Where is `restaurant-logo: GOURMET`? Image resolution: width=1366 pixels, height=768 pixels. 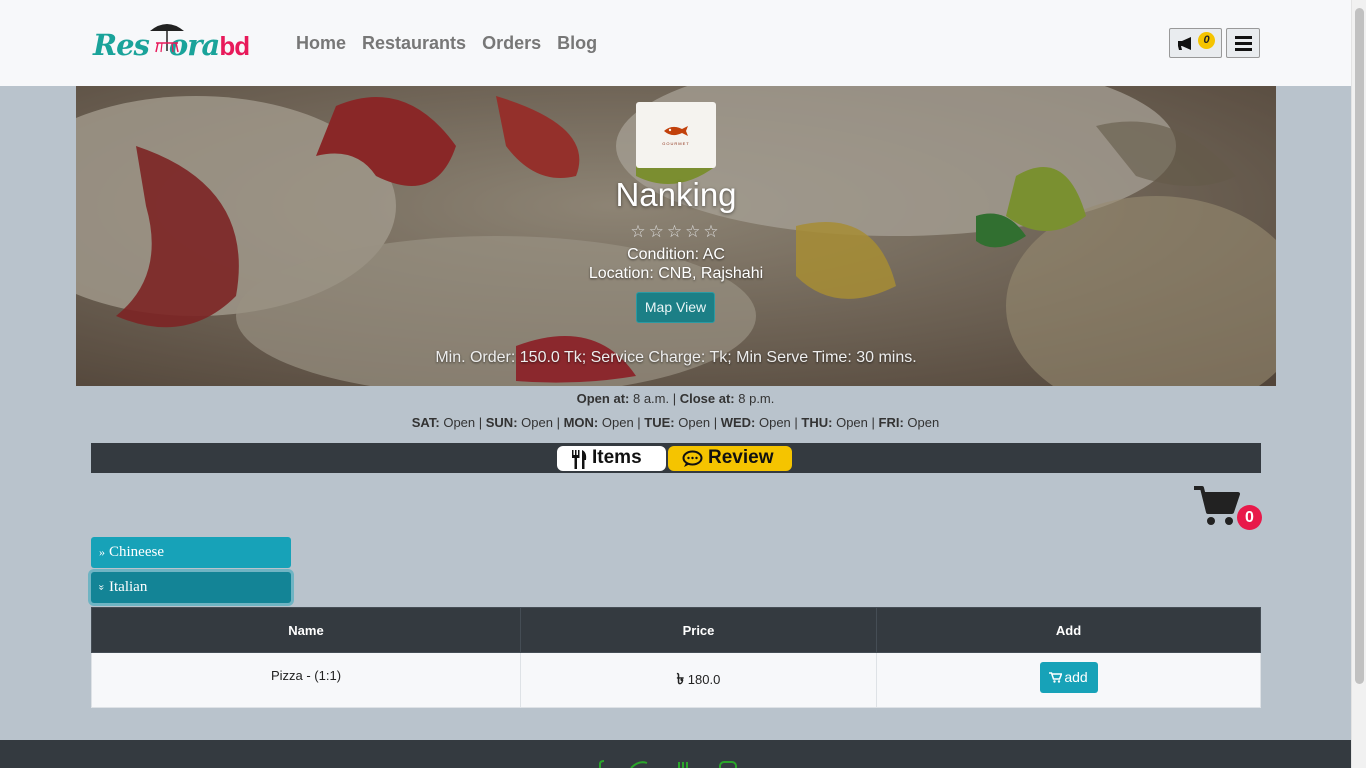 restaurant-logo: GOURMET is located at coordinates (676, 135).